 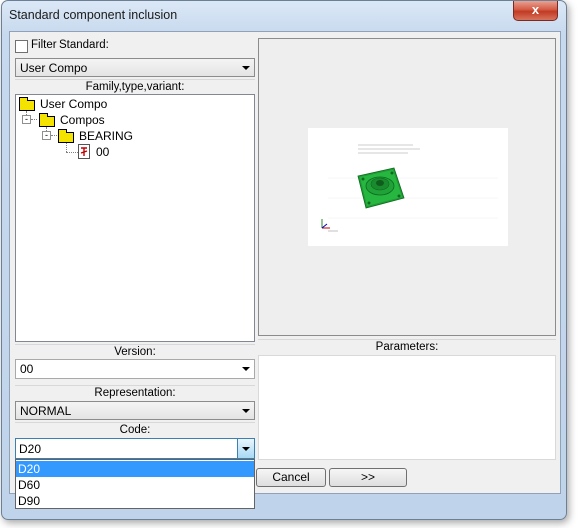 I want to click on close-button: x, so click(x=535, y=11).